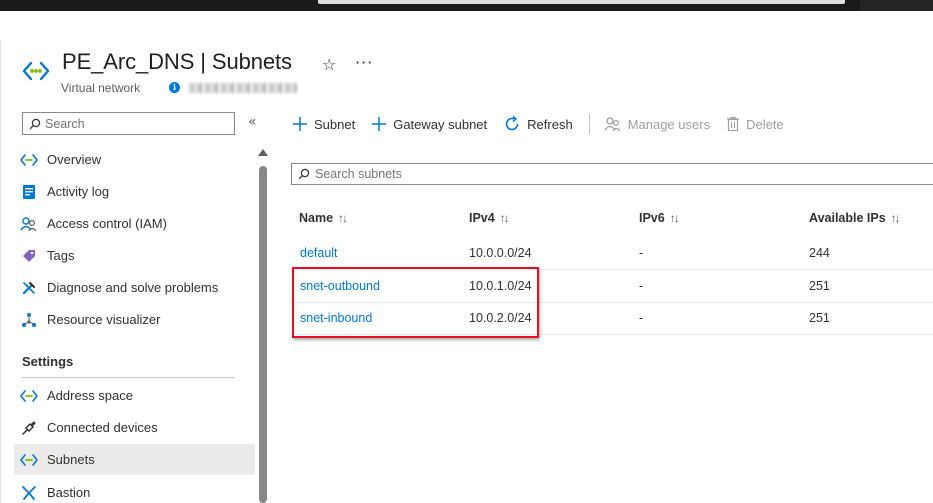  Describe the element at coordinates (0, 271) in the screenshot. I see `left-edge-line` at that location.